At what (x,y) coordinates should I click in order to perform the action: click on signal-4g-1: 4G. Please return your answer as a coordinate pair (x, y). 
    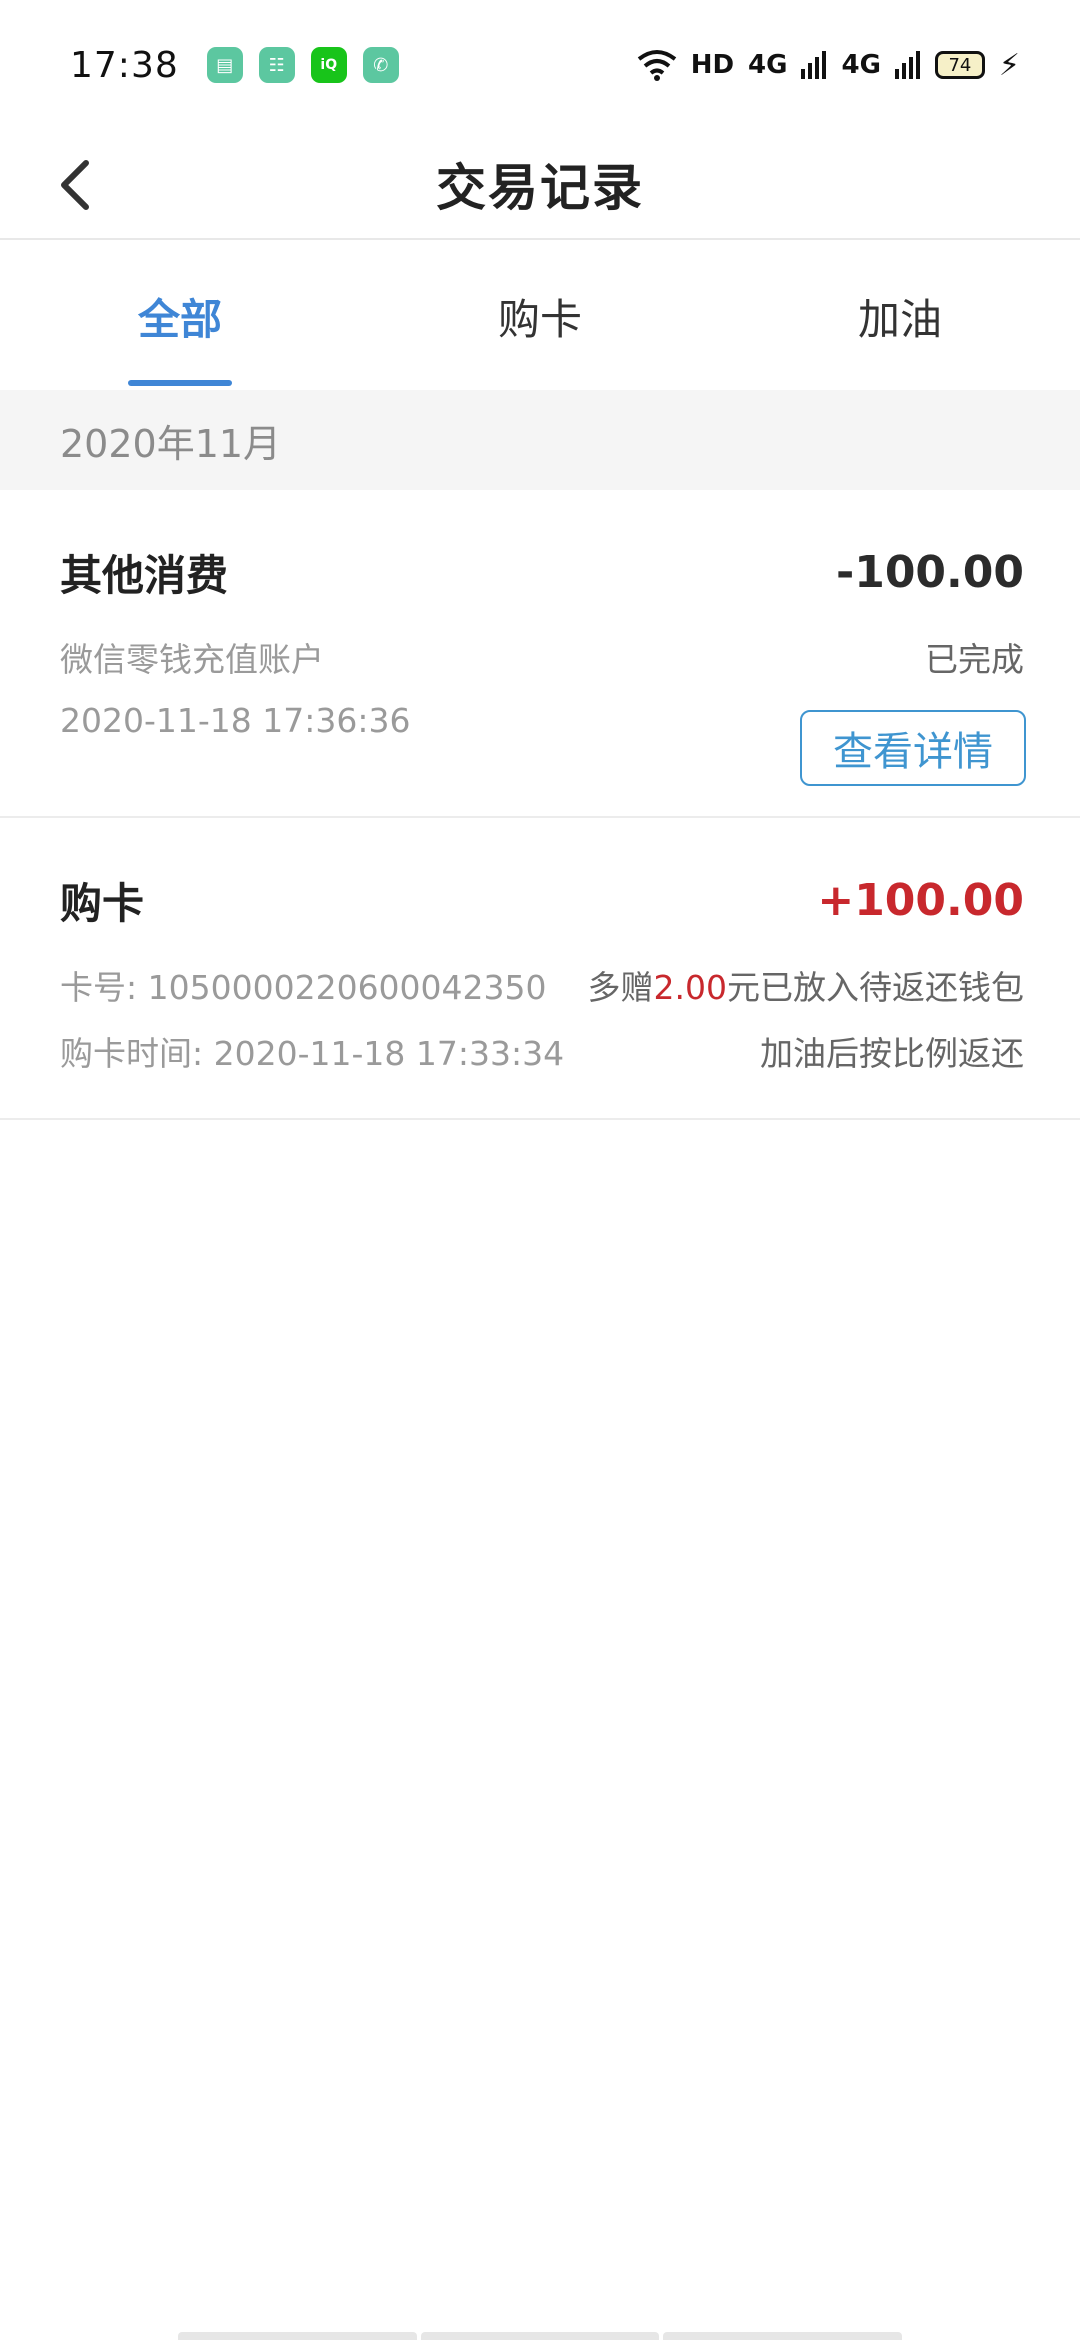
    Looking at the image, I should click on (768, 65).